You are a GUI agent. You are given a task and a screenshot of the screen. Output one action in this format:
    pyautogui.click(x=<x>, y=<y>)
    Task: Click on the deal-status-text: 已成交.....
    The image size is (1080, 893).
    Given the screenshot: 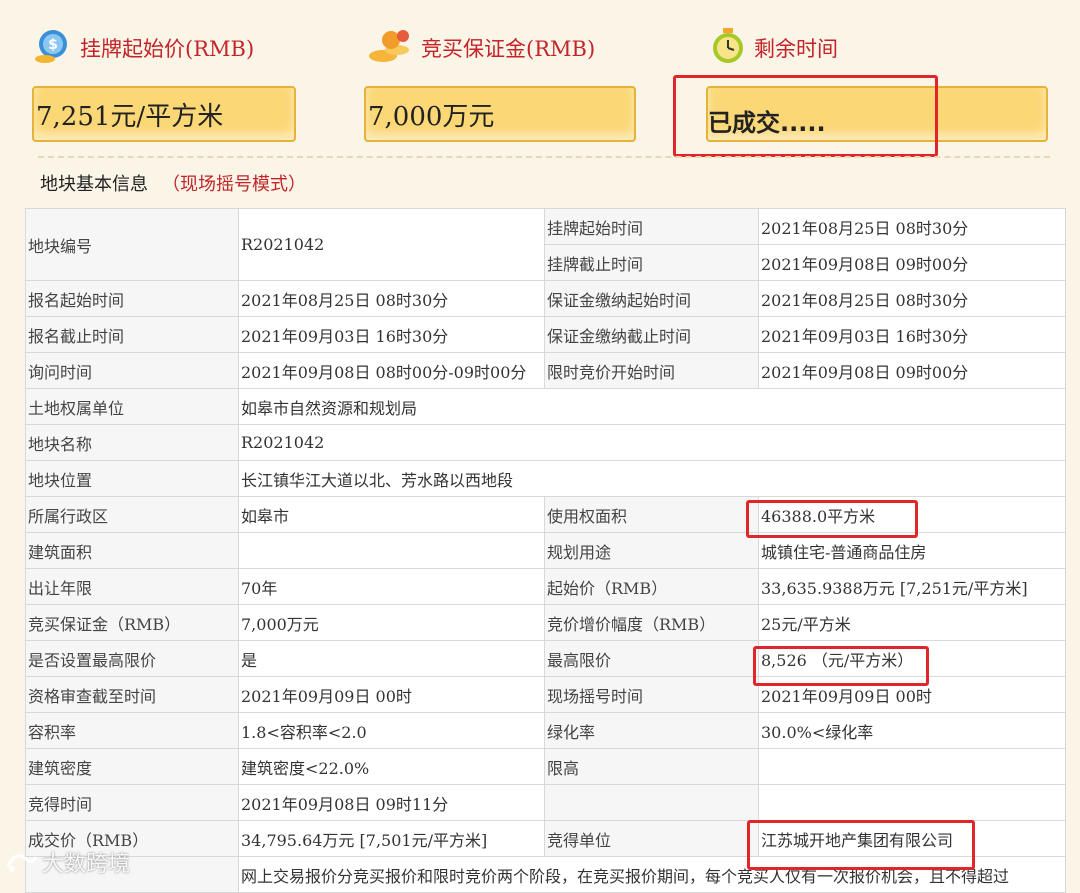 What is the action you would take?
    pyautogui.click(x=767, y=122)
    